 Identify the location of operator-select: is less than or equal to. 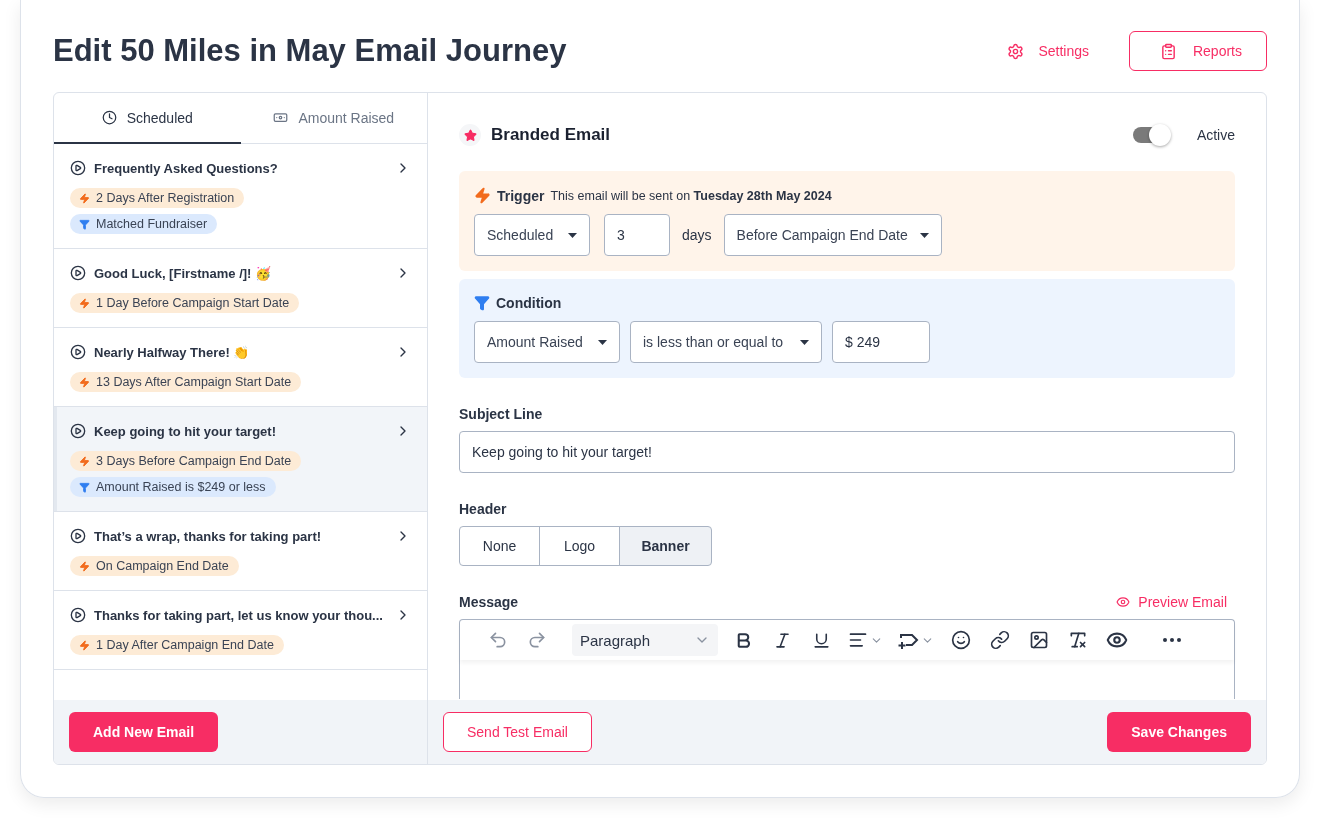
(726, 342).